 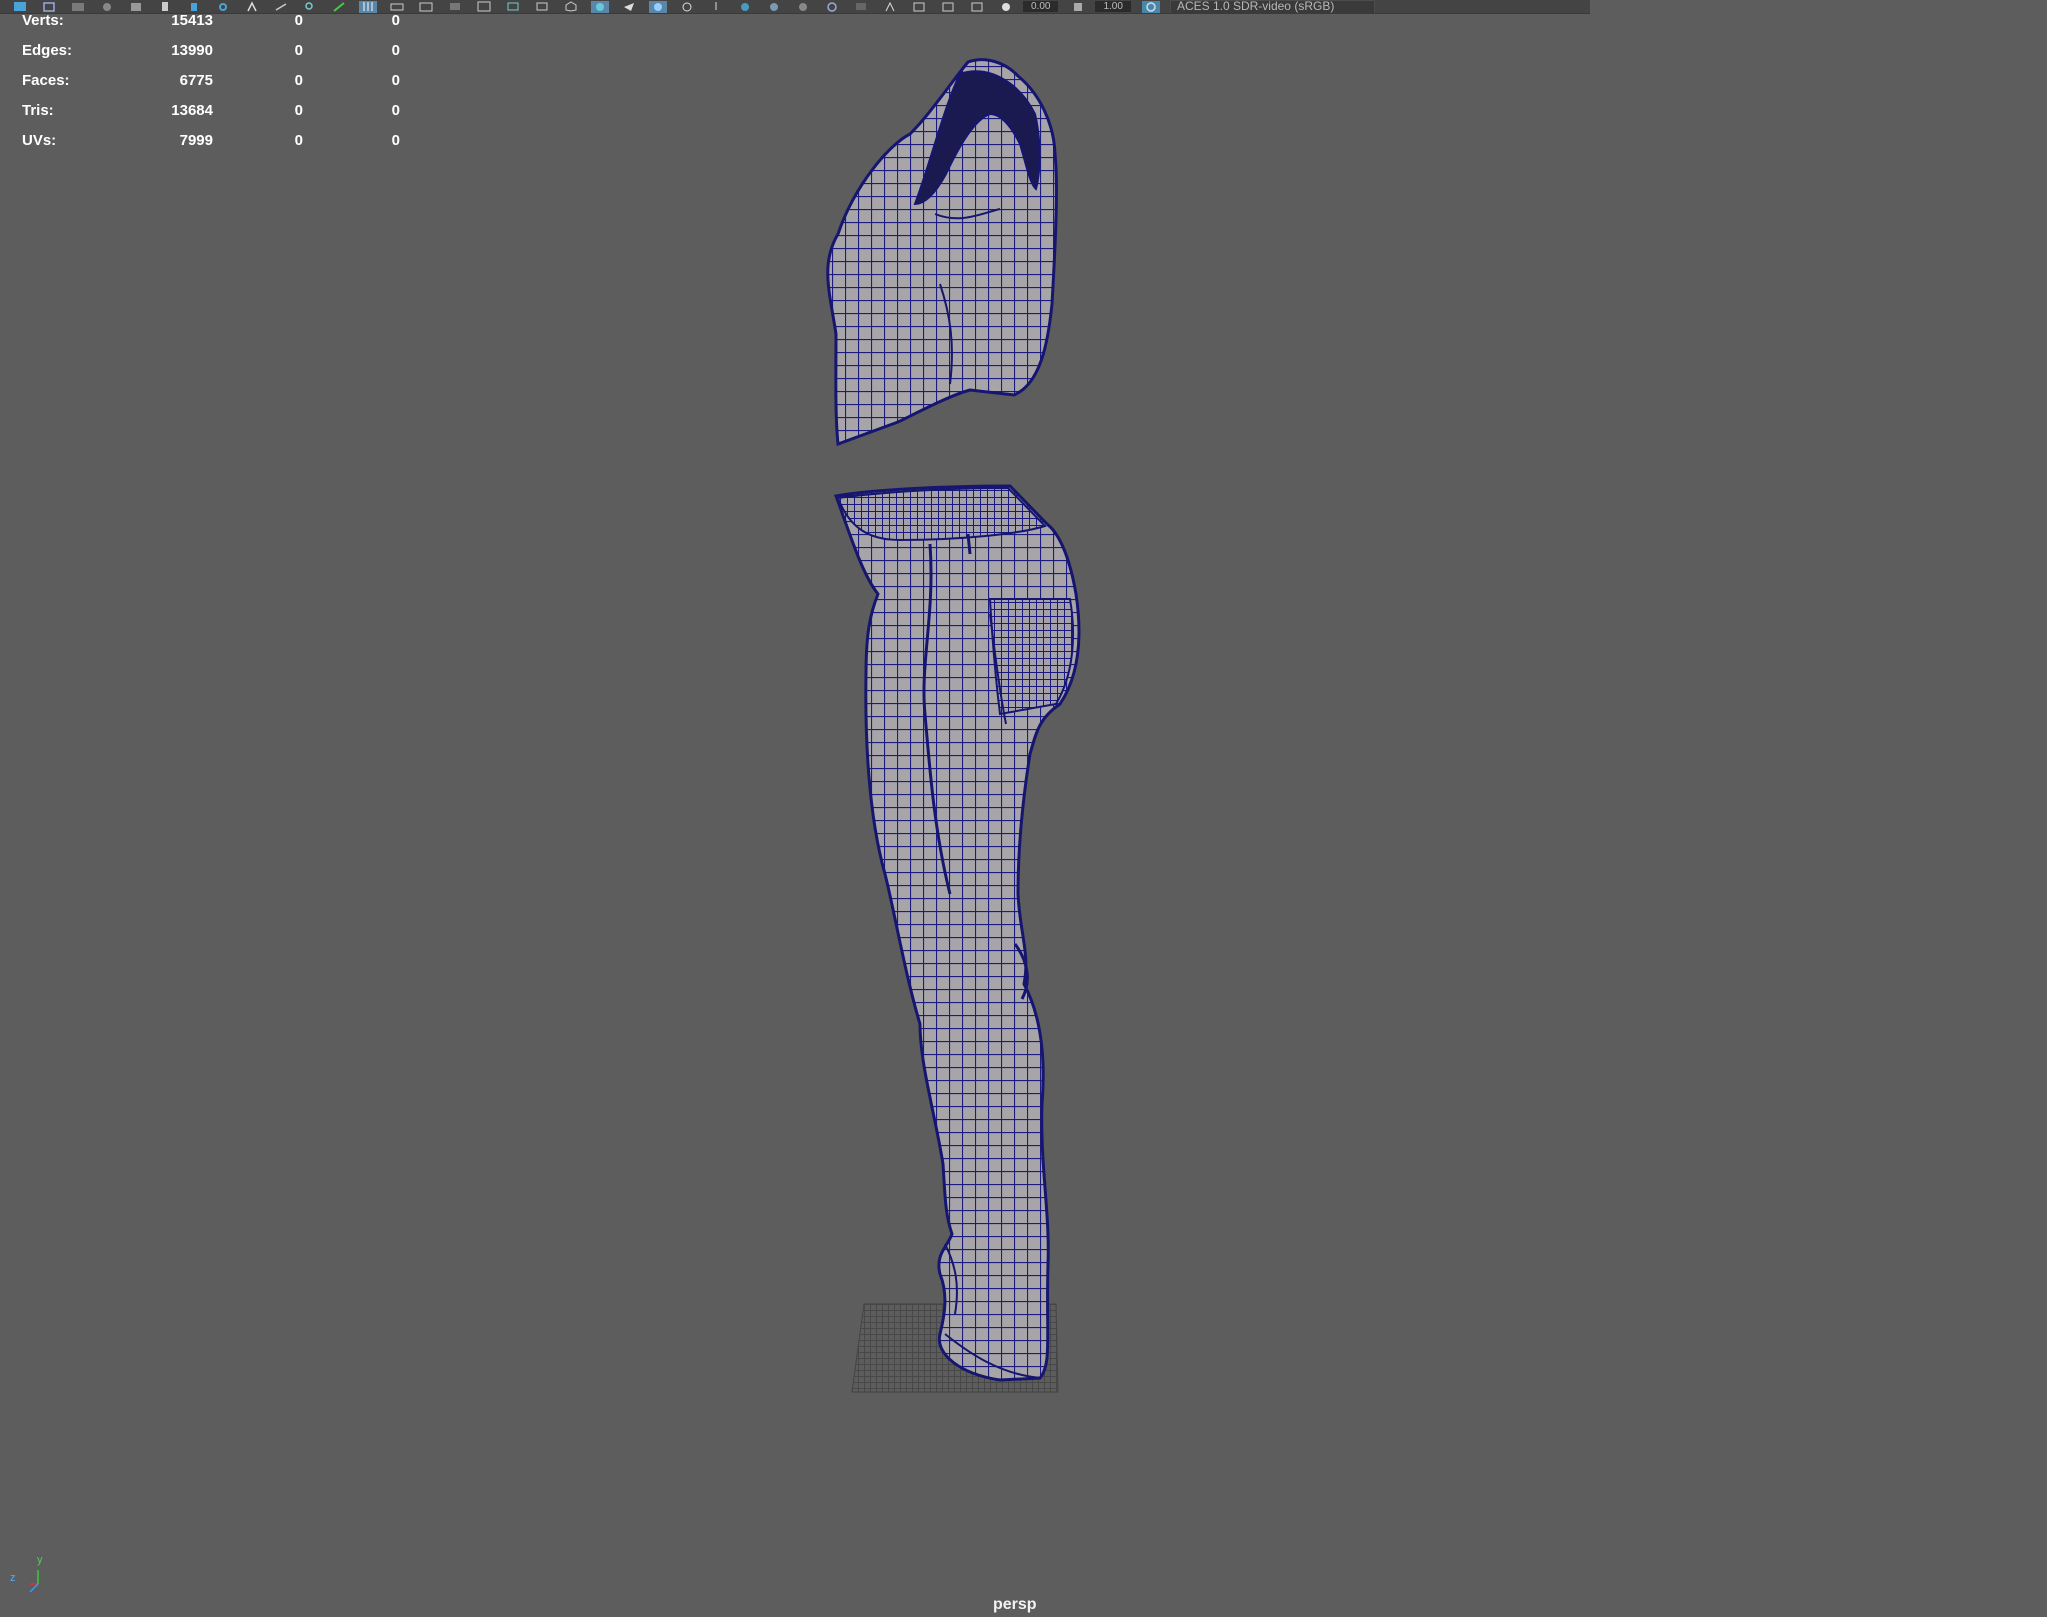 What do you see at coordinates (368, 6) in the screenshot?
I see `grid-toggle-icon` at bounding box center [368, 6].